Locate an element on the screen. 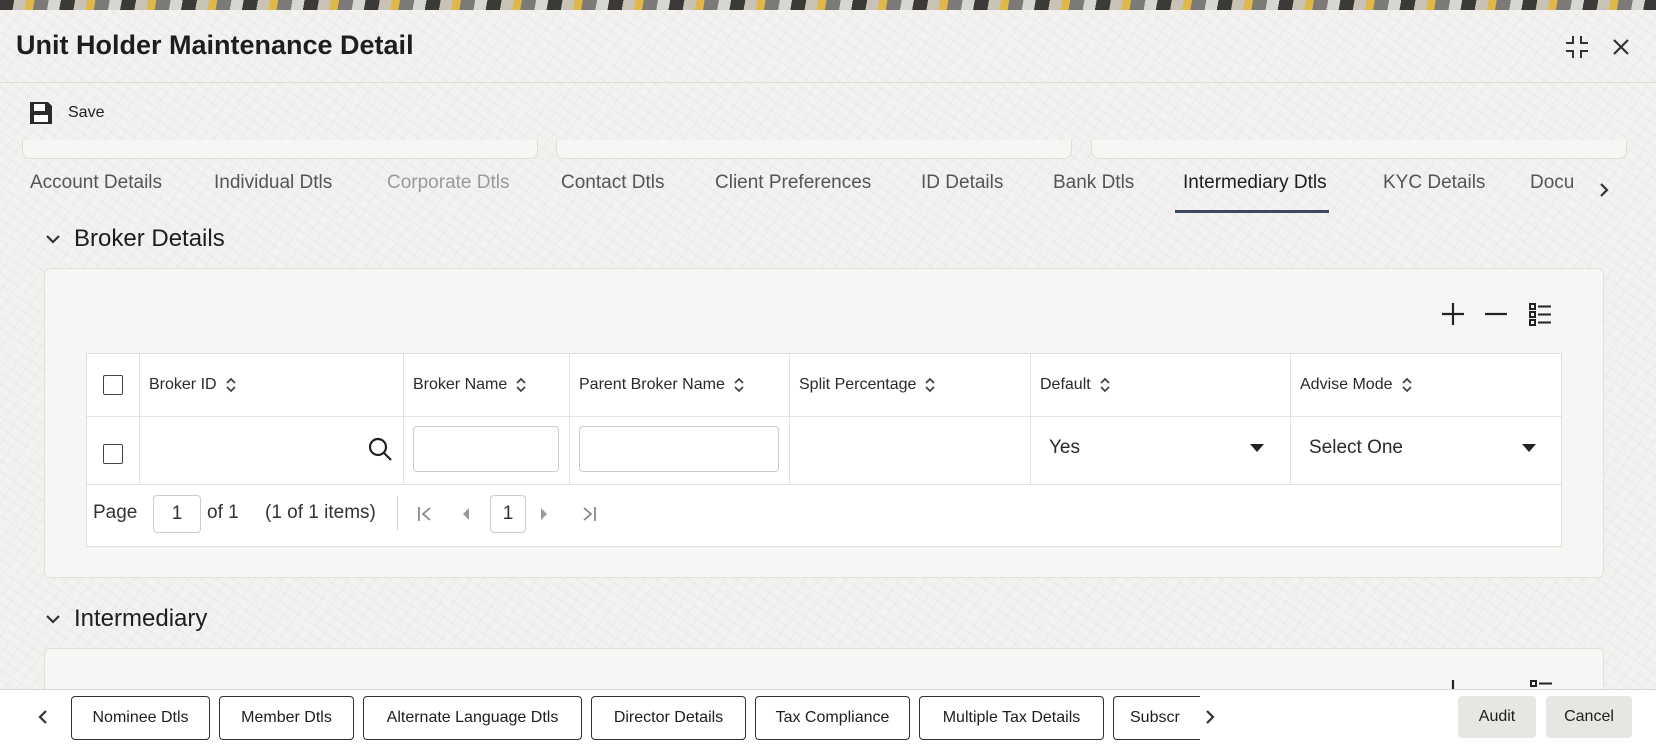  default-select: Yes is located at coordinates (1157, 448).